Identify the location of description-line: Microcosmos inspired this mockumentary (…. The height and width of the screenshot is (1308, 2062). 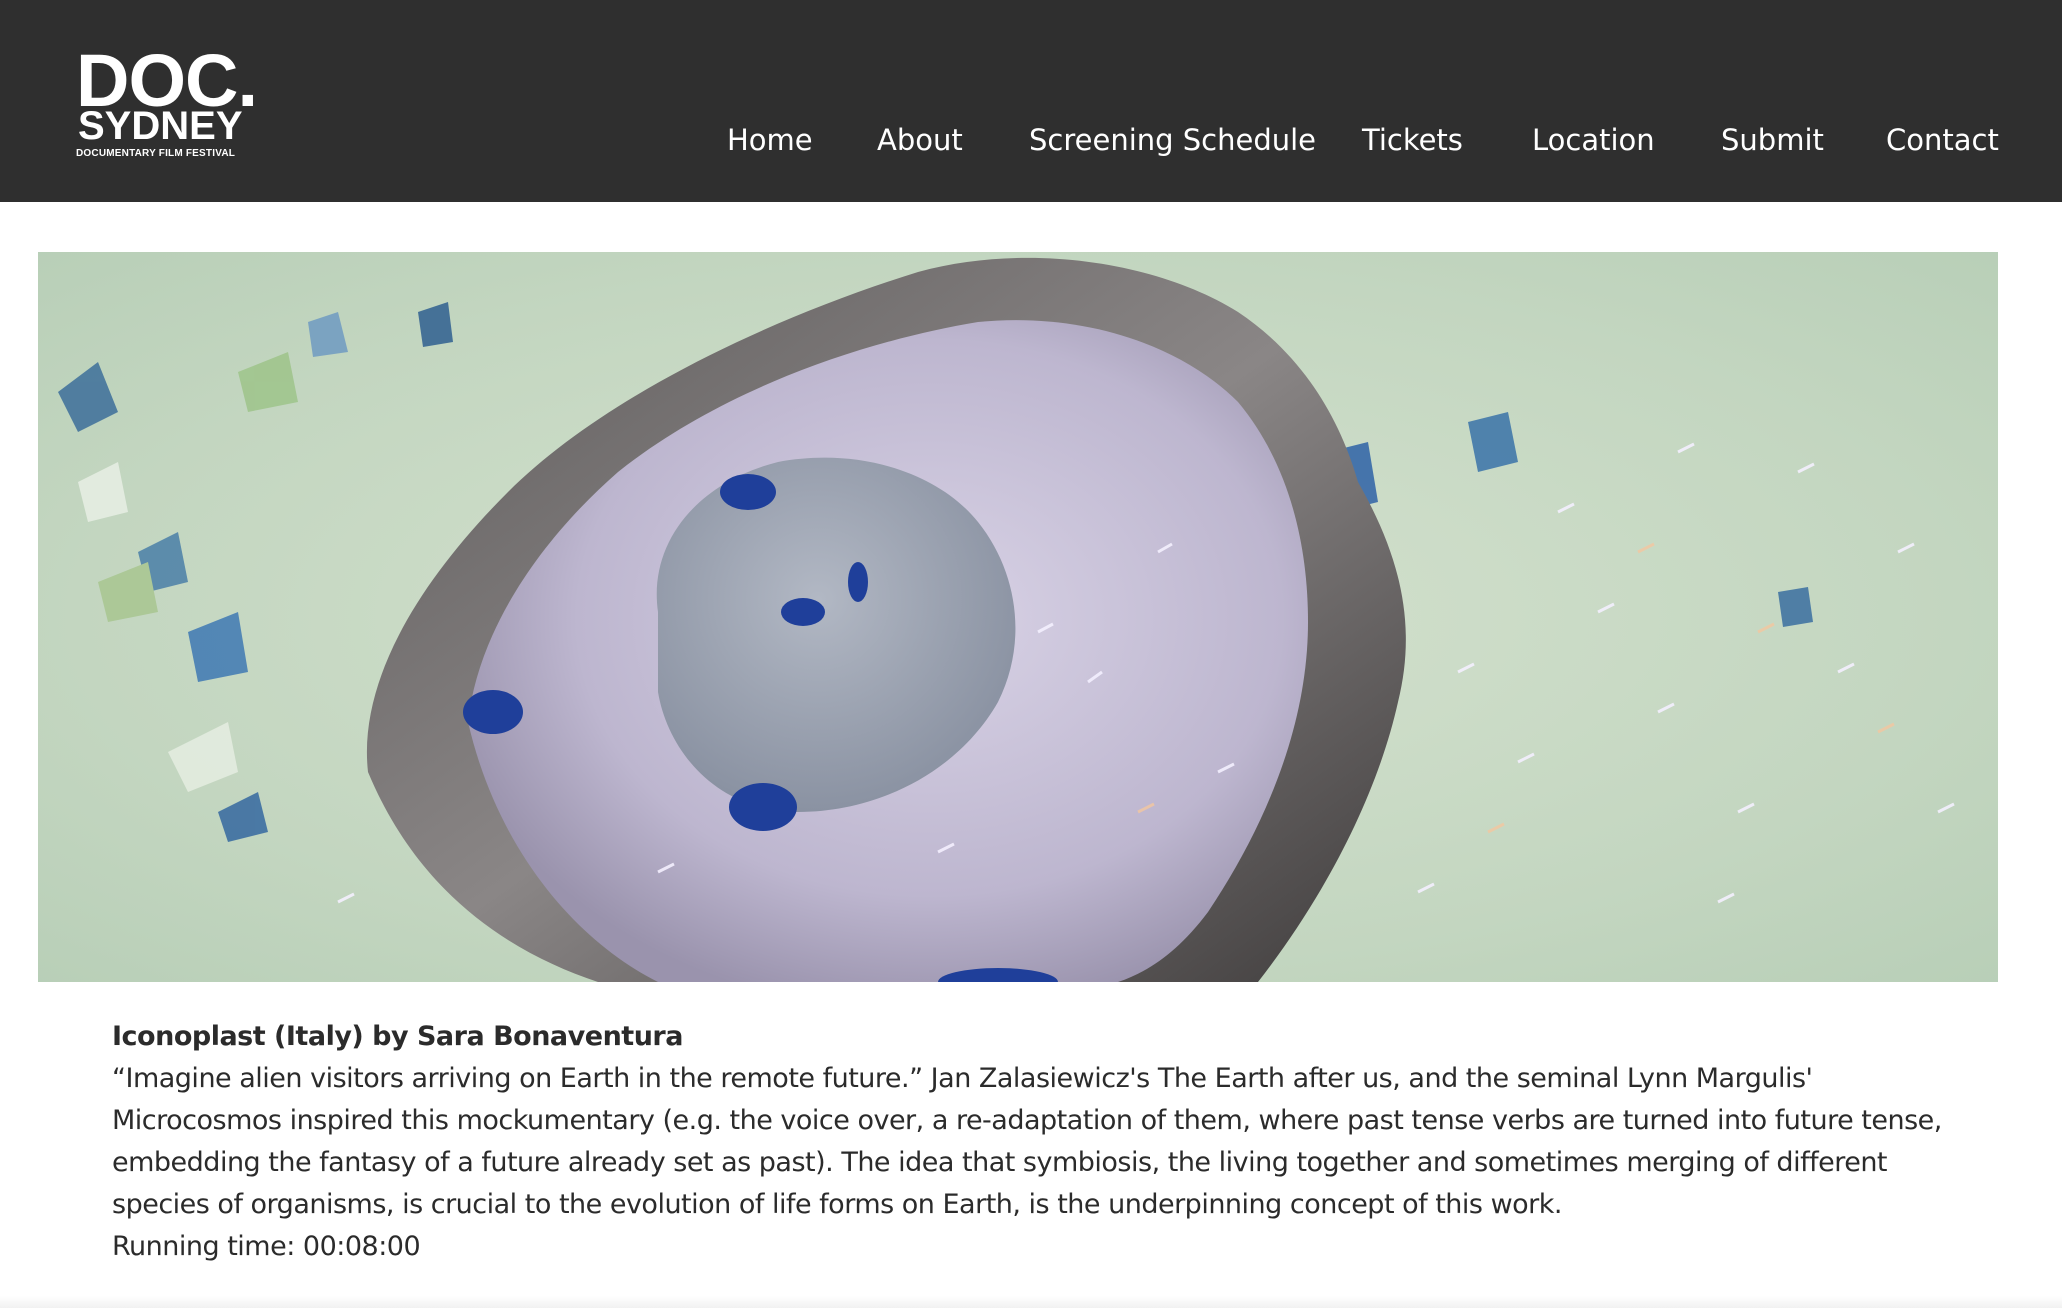
(1027, 1120).